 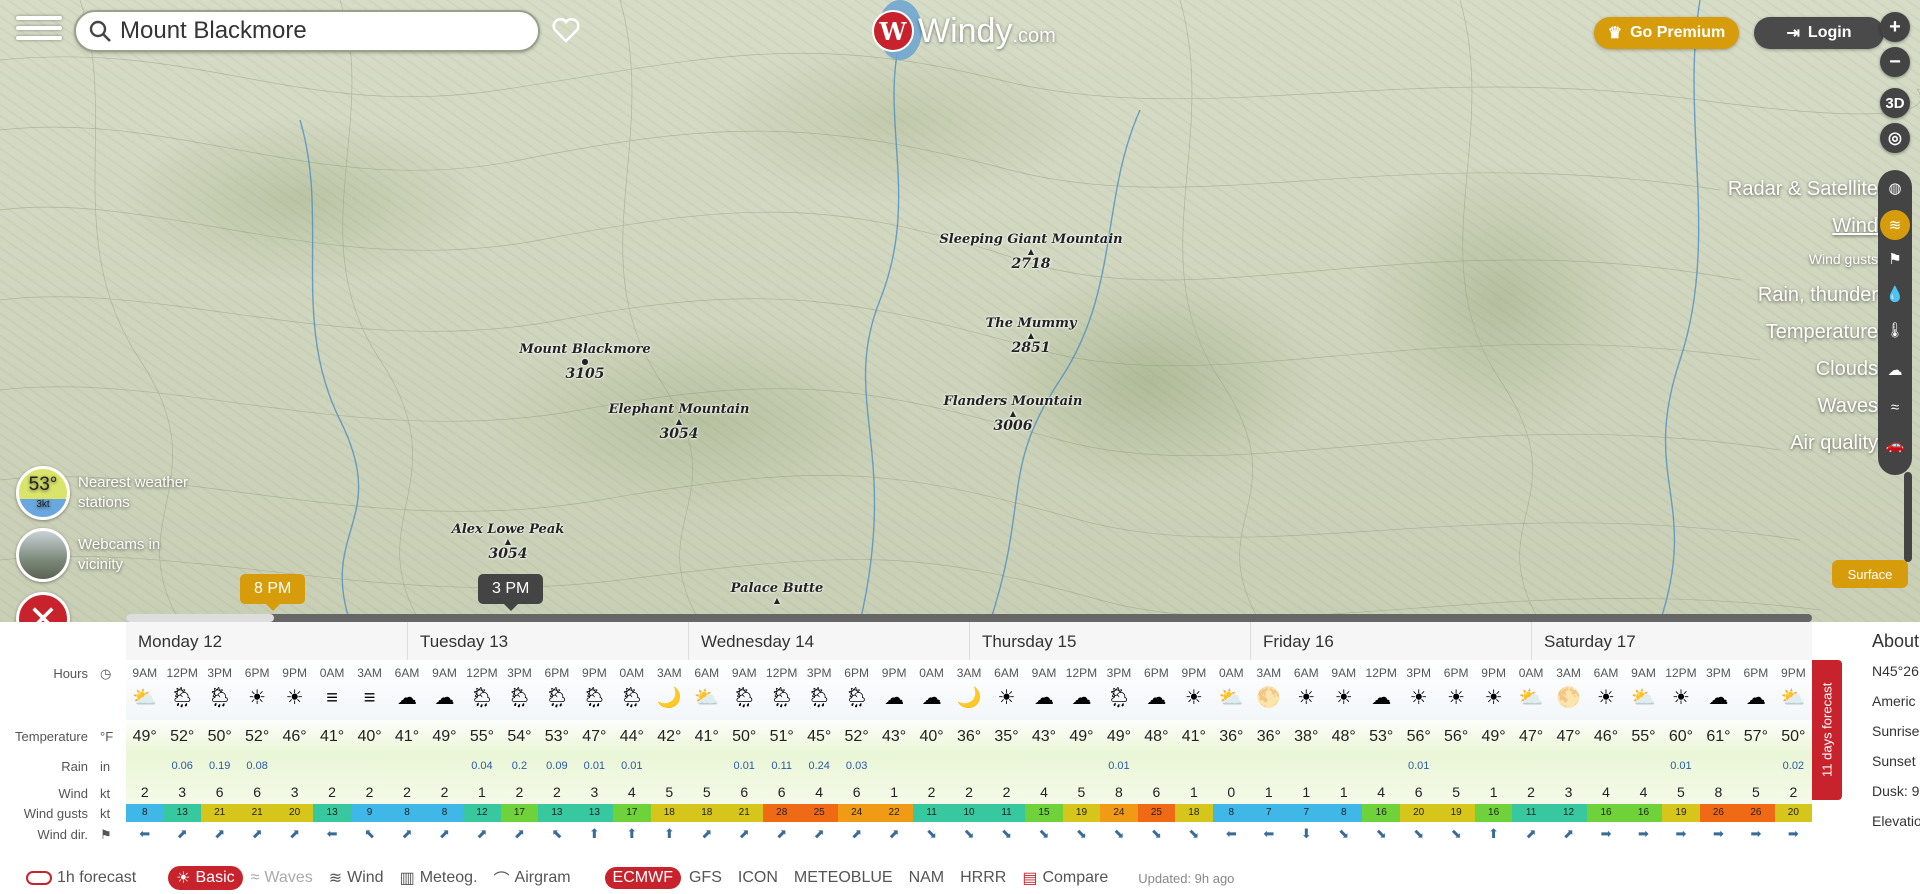 What do you see at coordinates (1895, 225) in the screenshot?
I see `wind-icon: ≋` at bounding box center [1895, 225].